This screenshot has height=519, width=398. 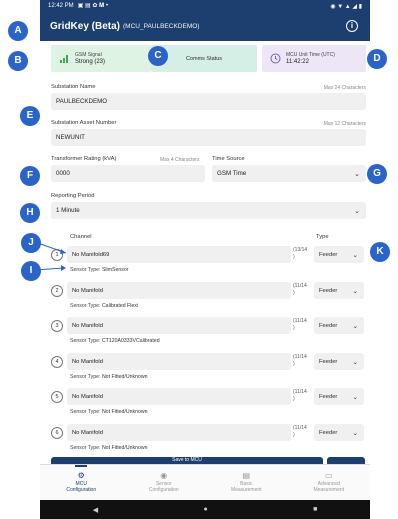 I want to click on marker-c: C, so click(x=158, y=56).